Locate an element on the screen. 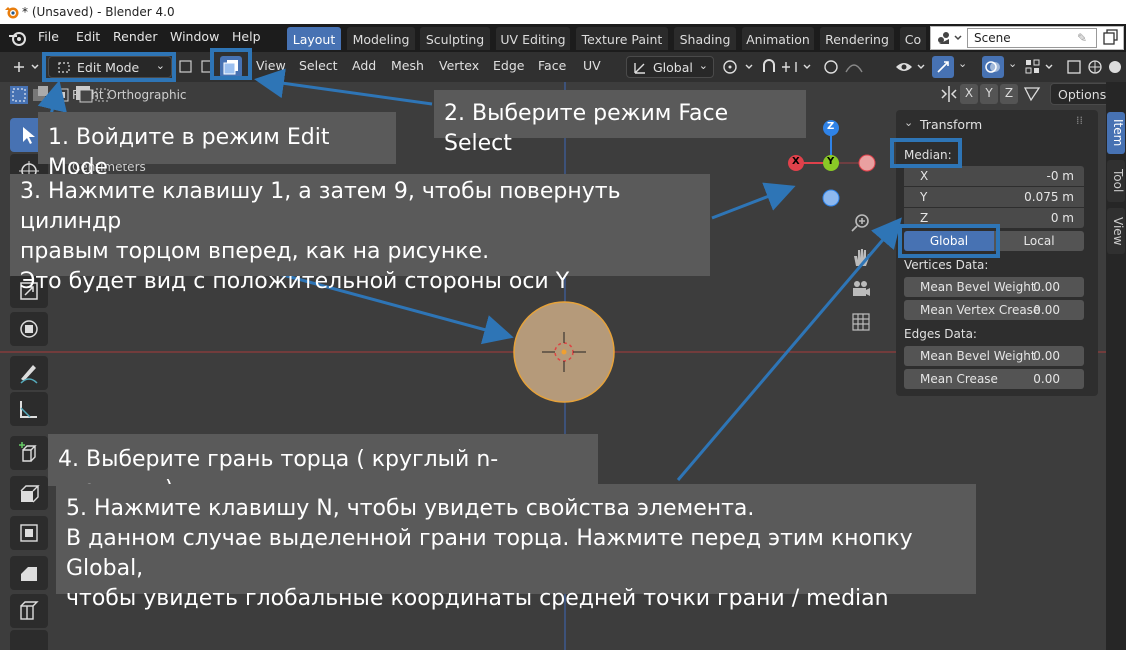 This screenshot has width=1126, height=650. callout-step-2: 2. Выберите режим Face Select is located at coordinates (620, 123).